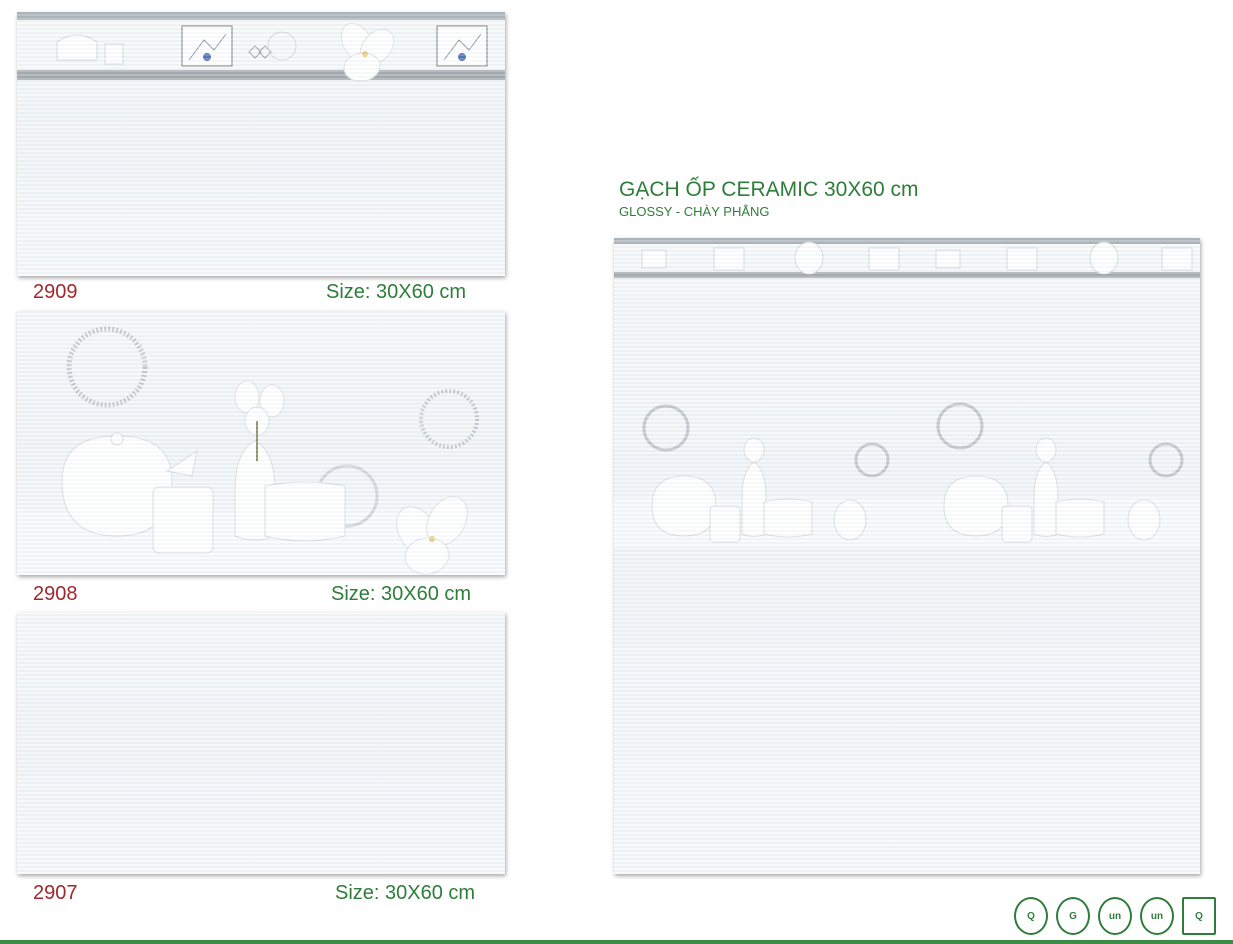 This screenshot has height=944, width=1233. What do you see at coordinates (261, 47) in the screenshot?
I see `border-decor-strip` at bounding box center [261, 47].